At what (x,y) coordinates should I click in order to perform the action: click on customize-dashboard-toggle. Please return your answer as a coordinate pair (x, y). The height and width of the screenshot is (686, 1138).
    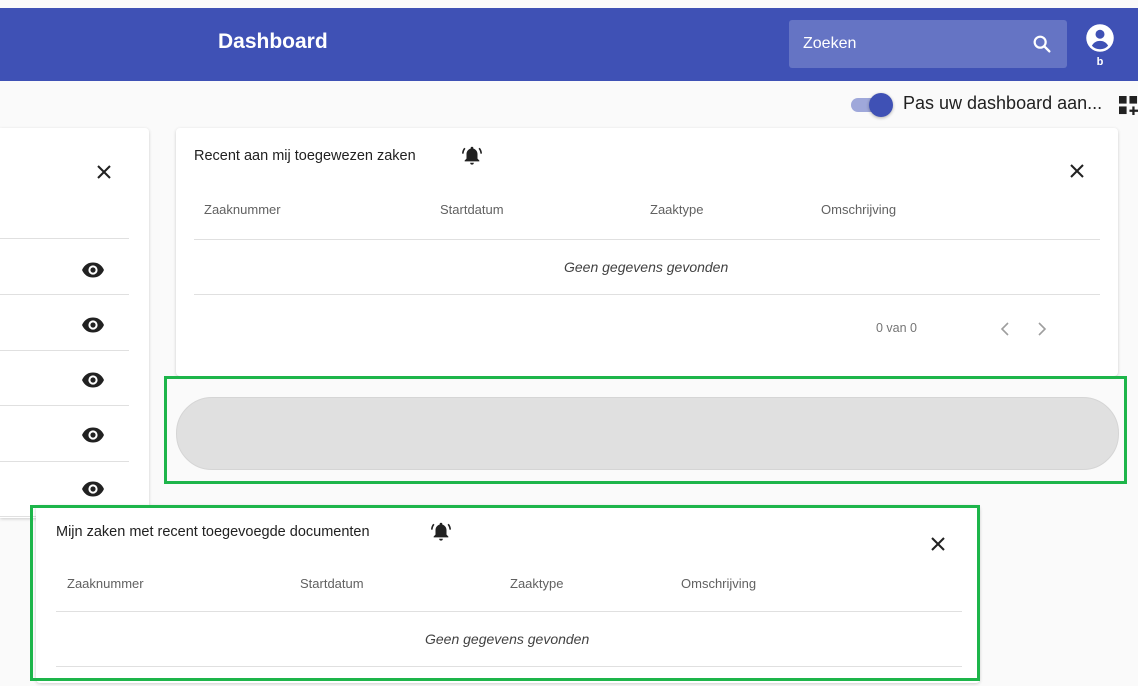
    Looking at the image, I should click on (872, 105).